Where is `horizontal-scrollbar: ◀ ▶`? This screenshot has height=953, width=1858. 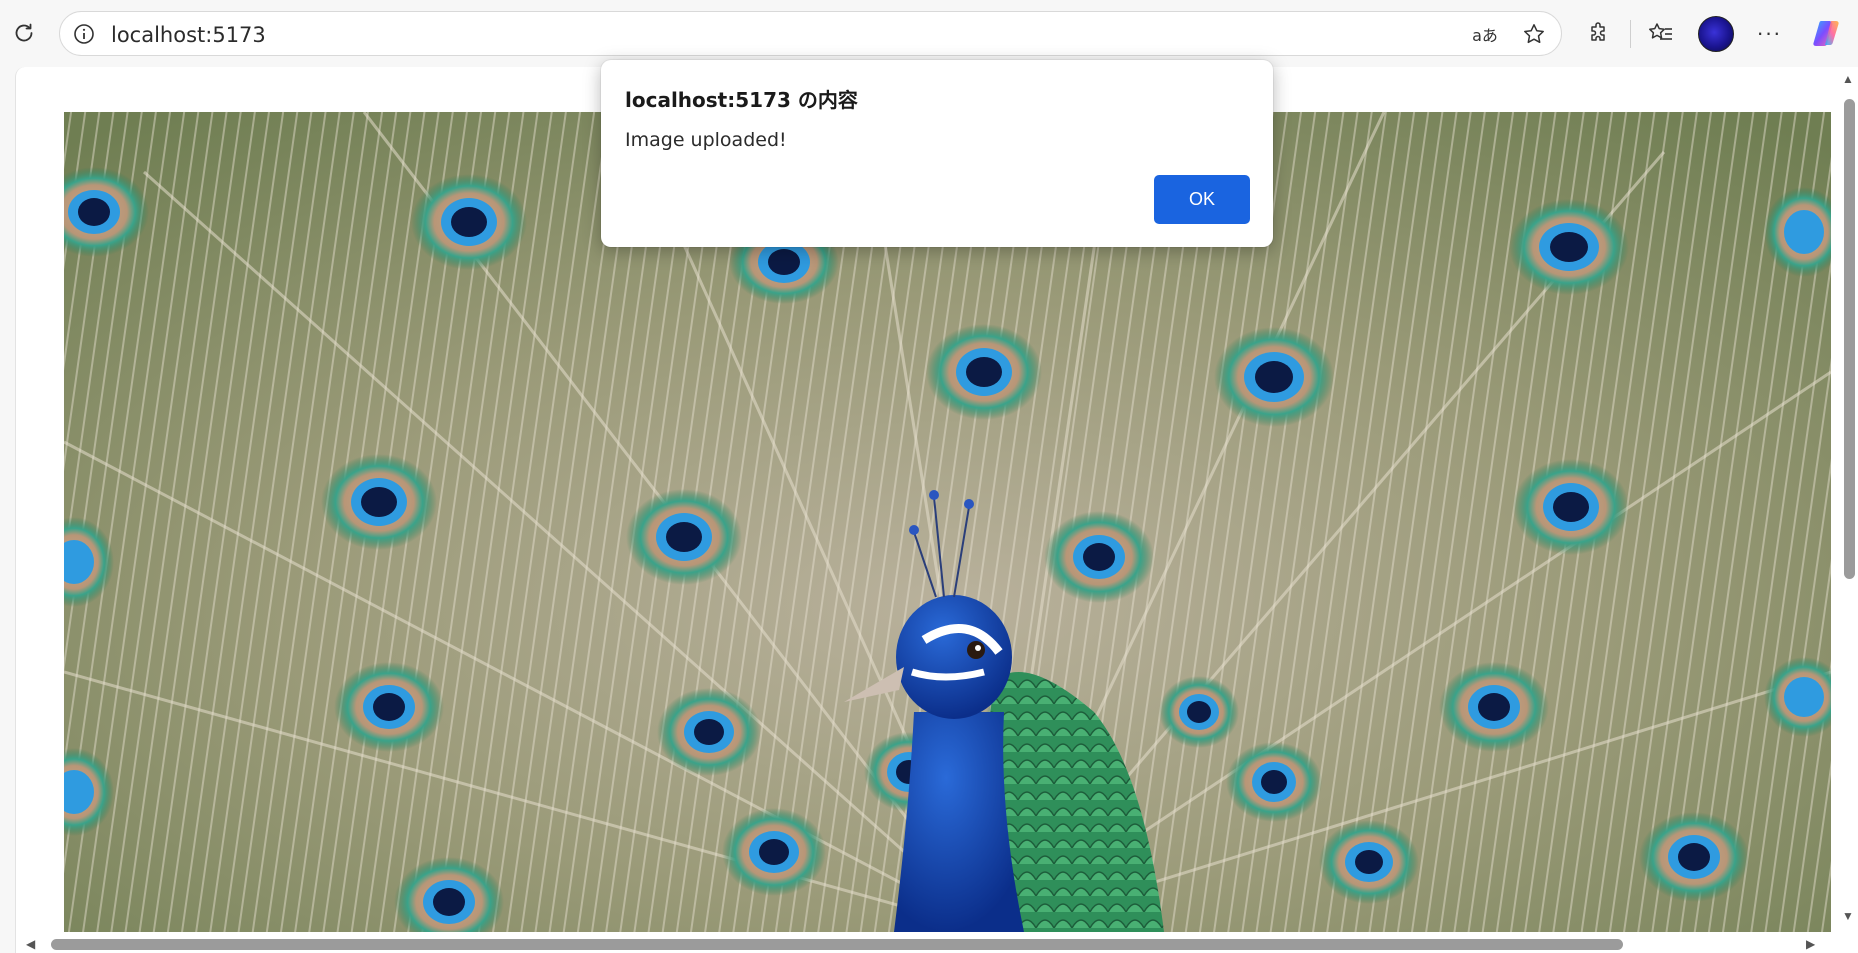
horizontal-scrollbar: ◀ ▶ is located at coordinates (927, 944).